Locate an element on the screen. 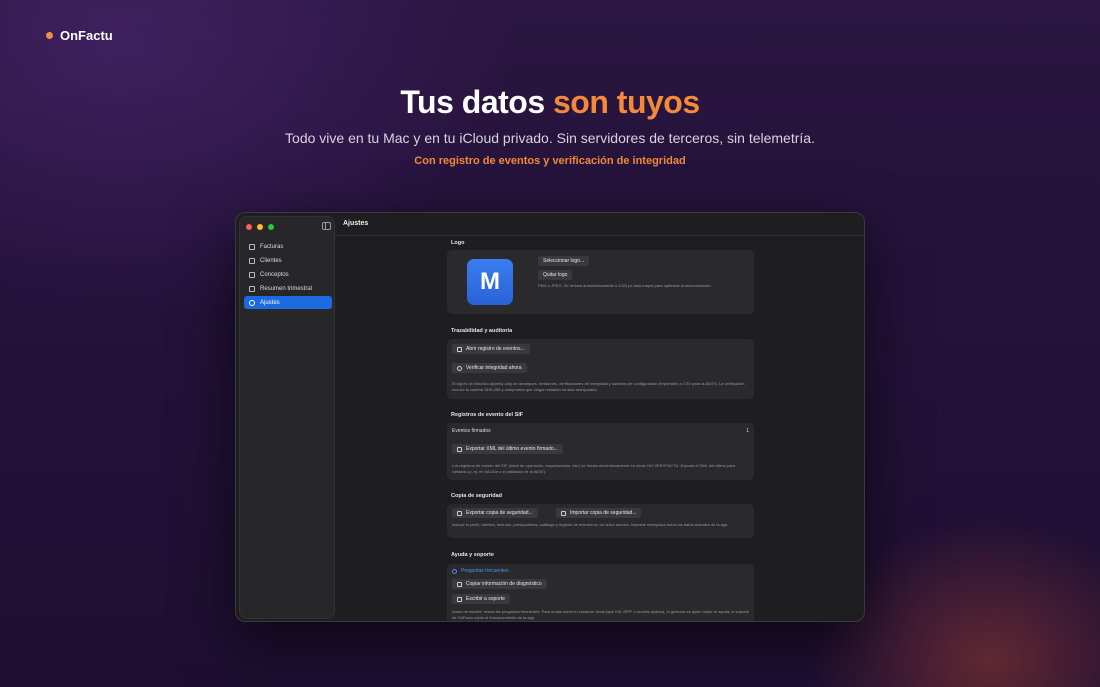 The width and height of the screenshot is (1100, 687). remove-logo-button: Quitar logo is located at coordinates (555, 275).